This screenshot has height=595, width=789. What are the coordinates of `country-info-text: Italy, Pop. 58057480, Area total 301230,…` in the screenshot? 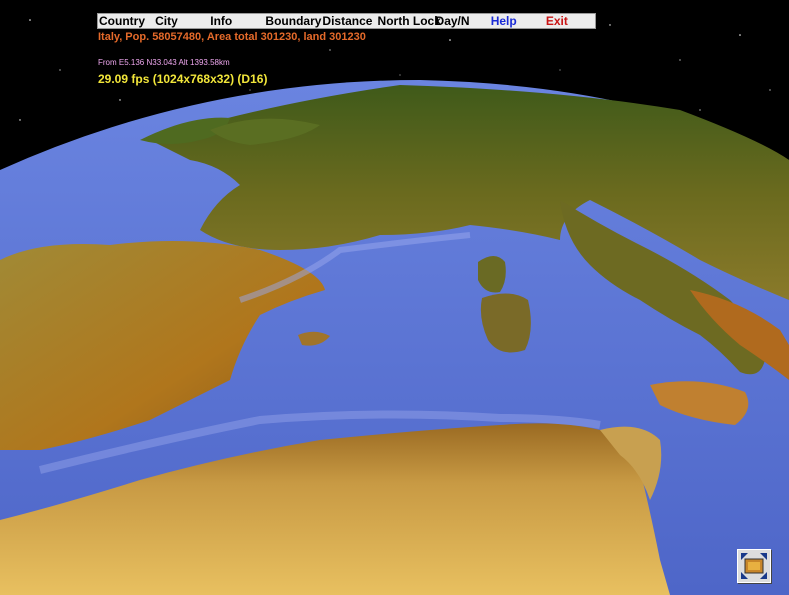 It's located at (232, 37).